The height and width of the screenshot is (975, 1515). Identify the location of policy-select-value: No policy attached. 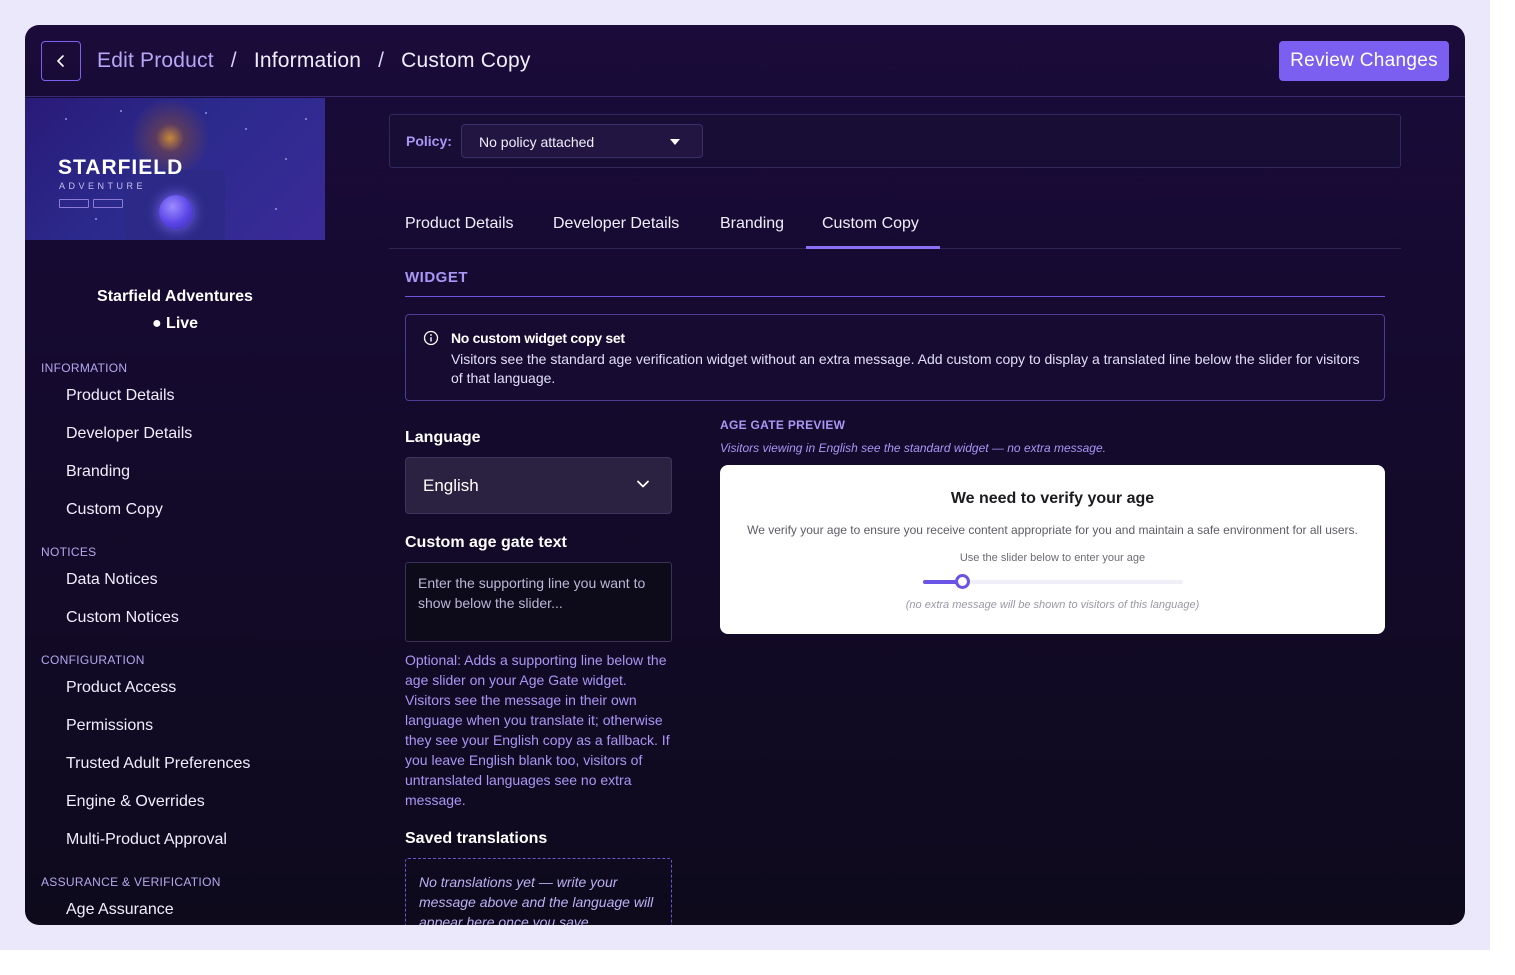
(537, 142).